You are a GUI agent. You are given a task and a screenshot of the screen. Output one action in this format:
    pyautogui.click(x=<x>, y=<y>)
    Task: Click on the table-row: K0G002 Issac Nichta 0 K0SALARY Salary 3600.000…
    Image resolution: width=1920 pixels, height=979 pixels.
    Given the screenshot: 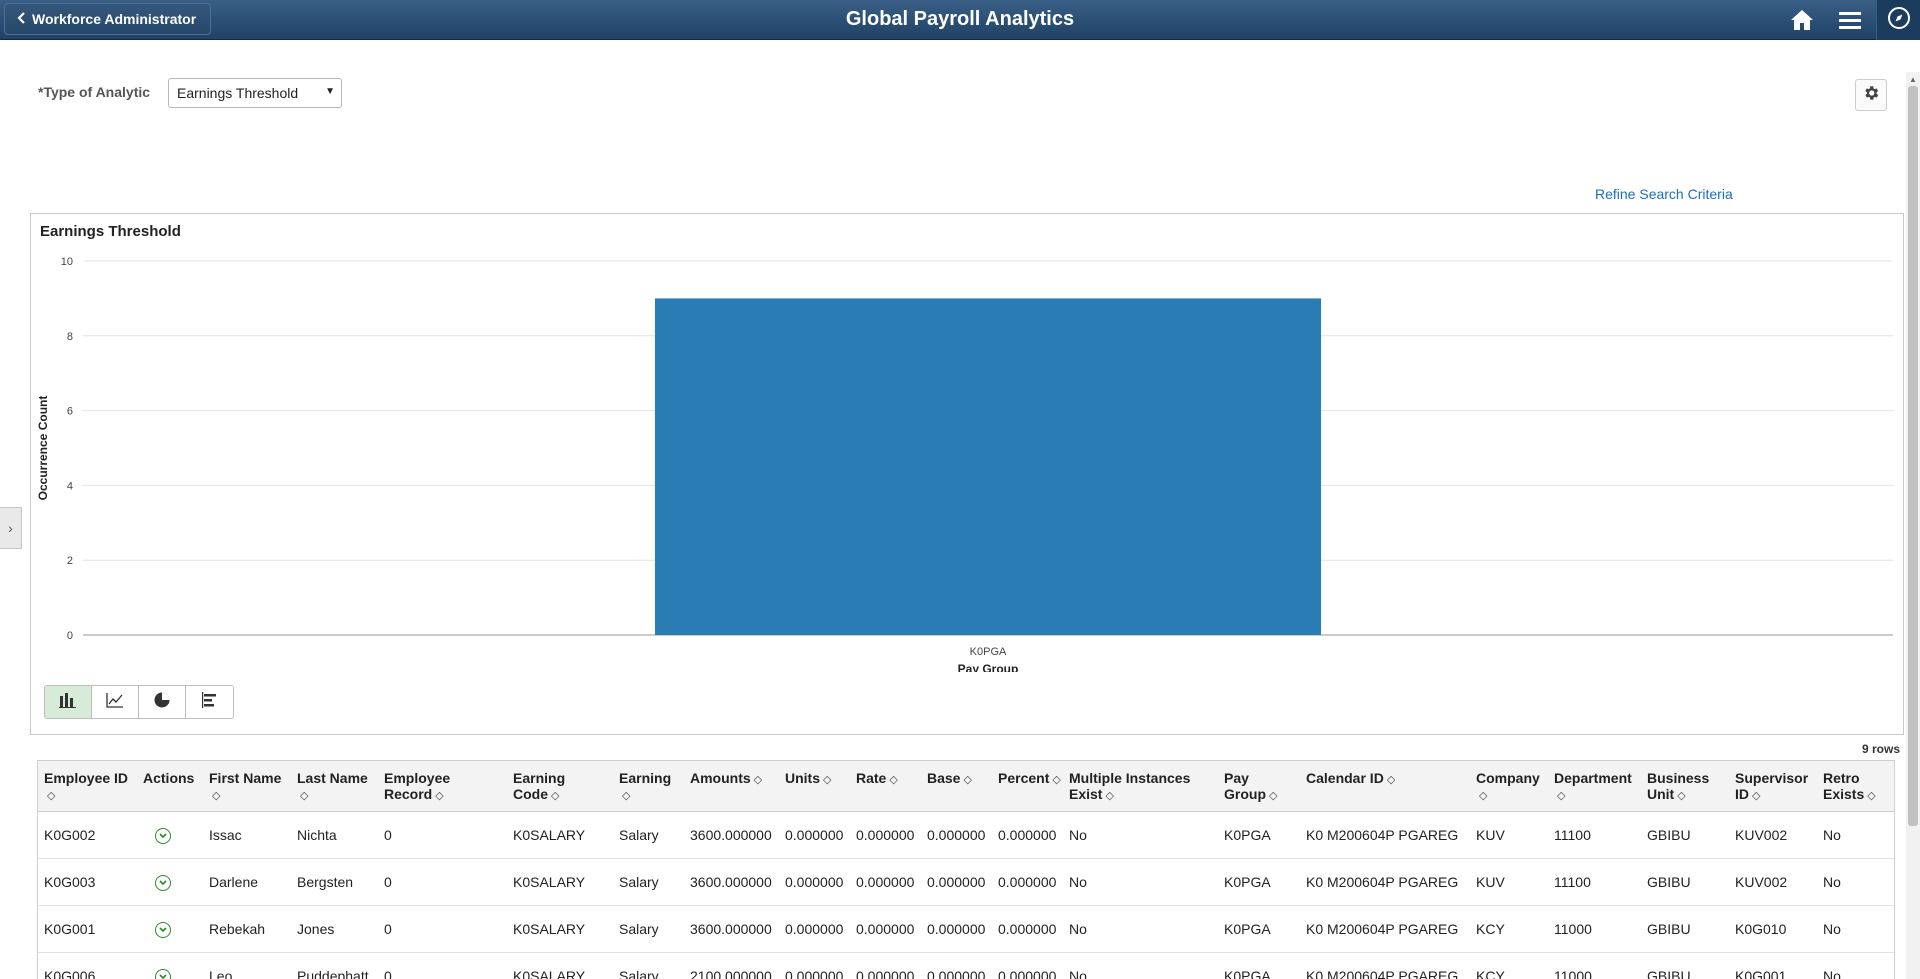 What is the action you would take?
    pyautogui.click(x=966, y=835)
    